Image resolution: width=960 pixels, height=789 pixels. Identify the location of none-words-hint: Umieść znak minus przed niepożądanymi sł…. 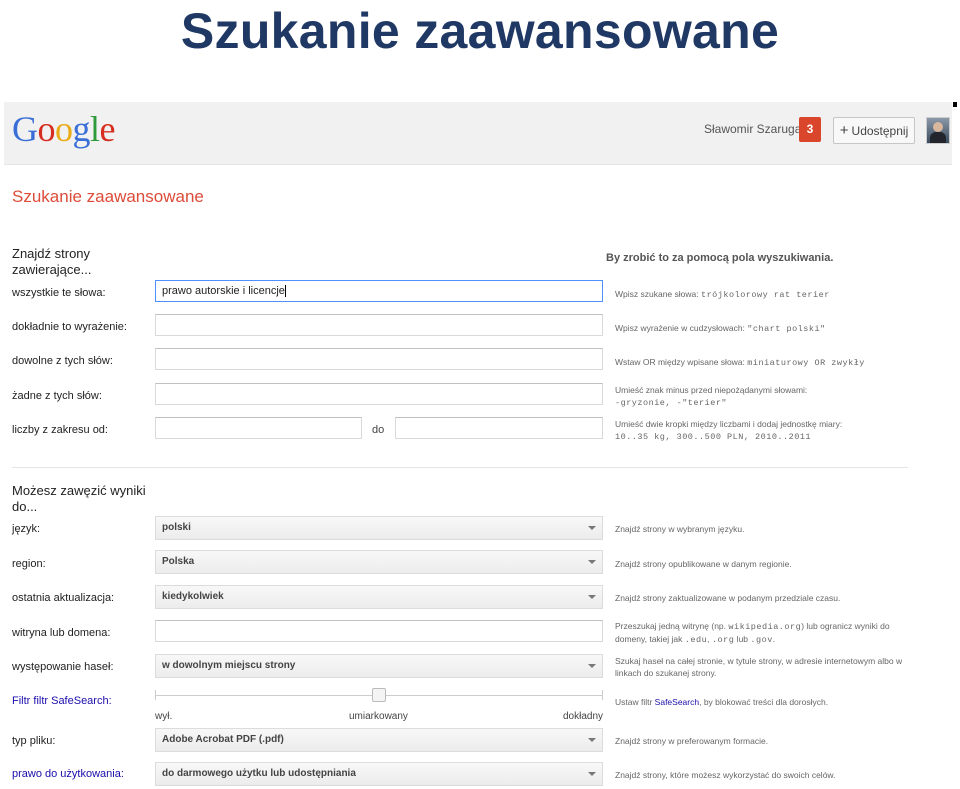
(711, 396).